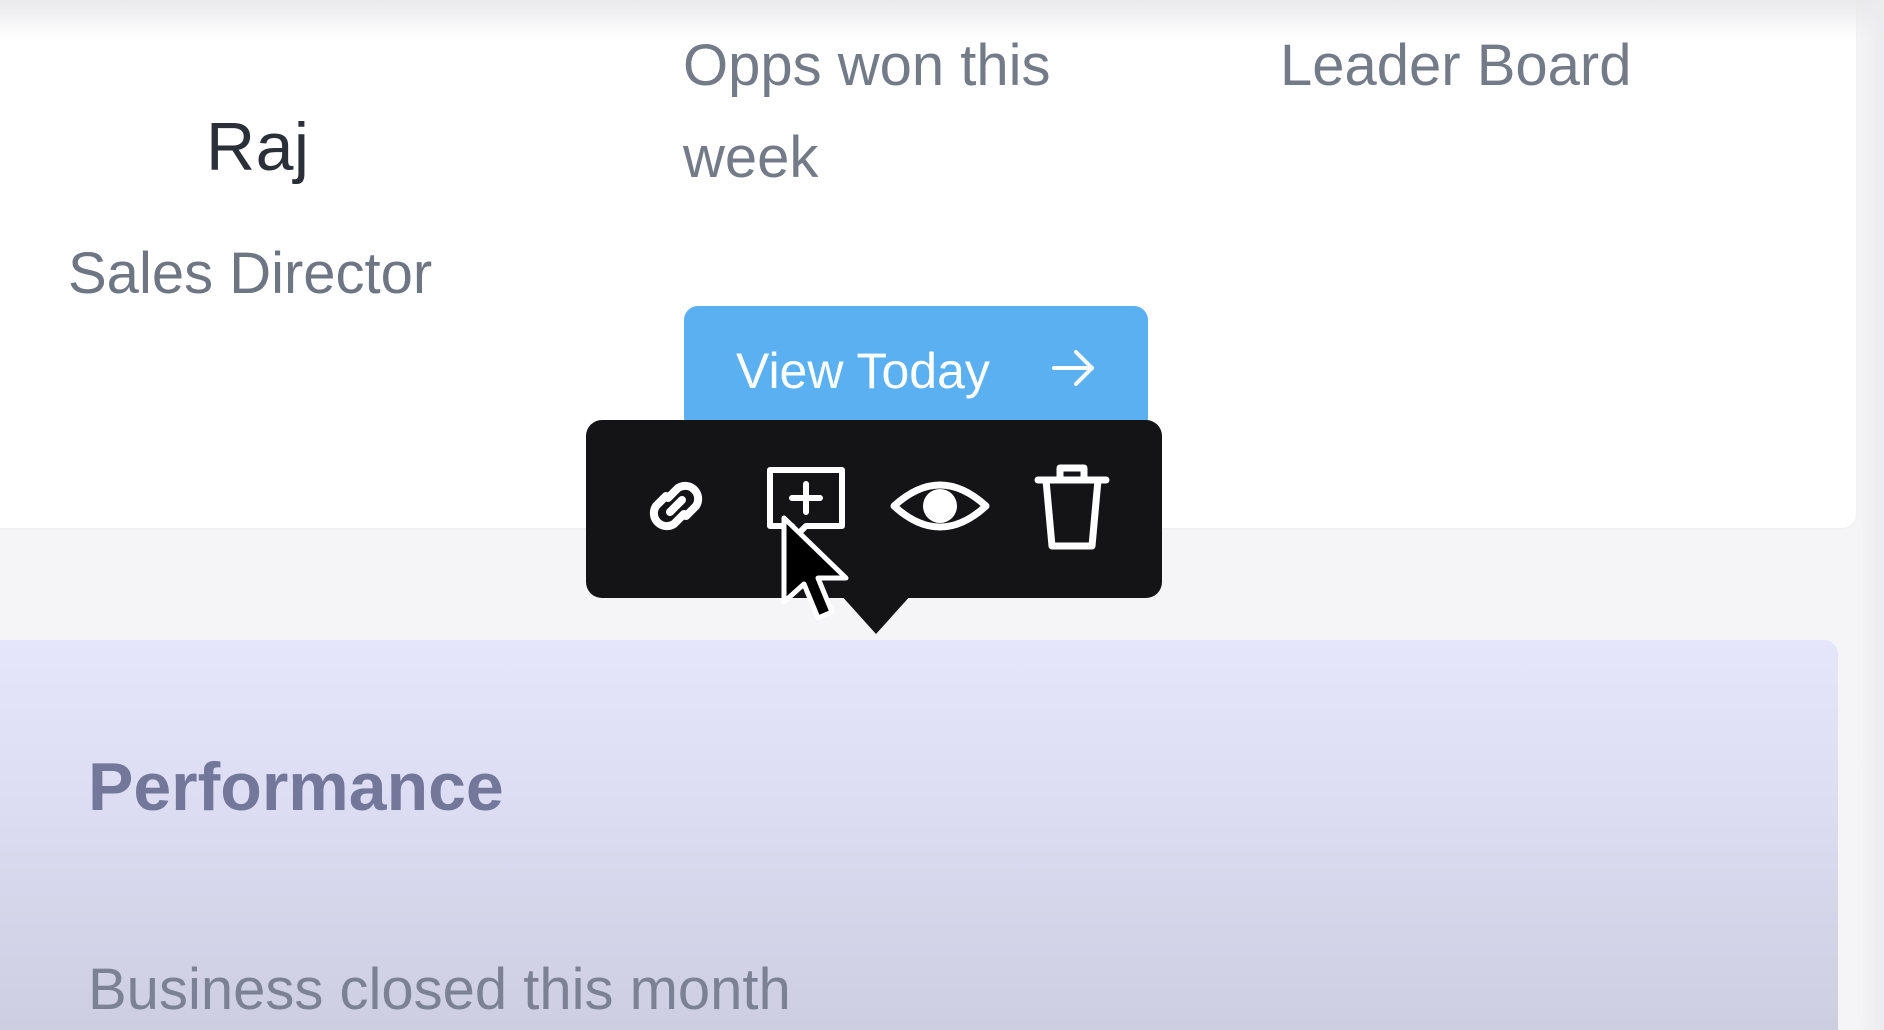 Image resolution: width=1884 pixels, height=1030 pixels. I want to click on opps-won-label-line2: week, so click(751, 157).